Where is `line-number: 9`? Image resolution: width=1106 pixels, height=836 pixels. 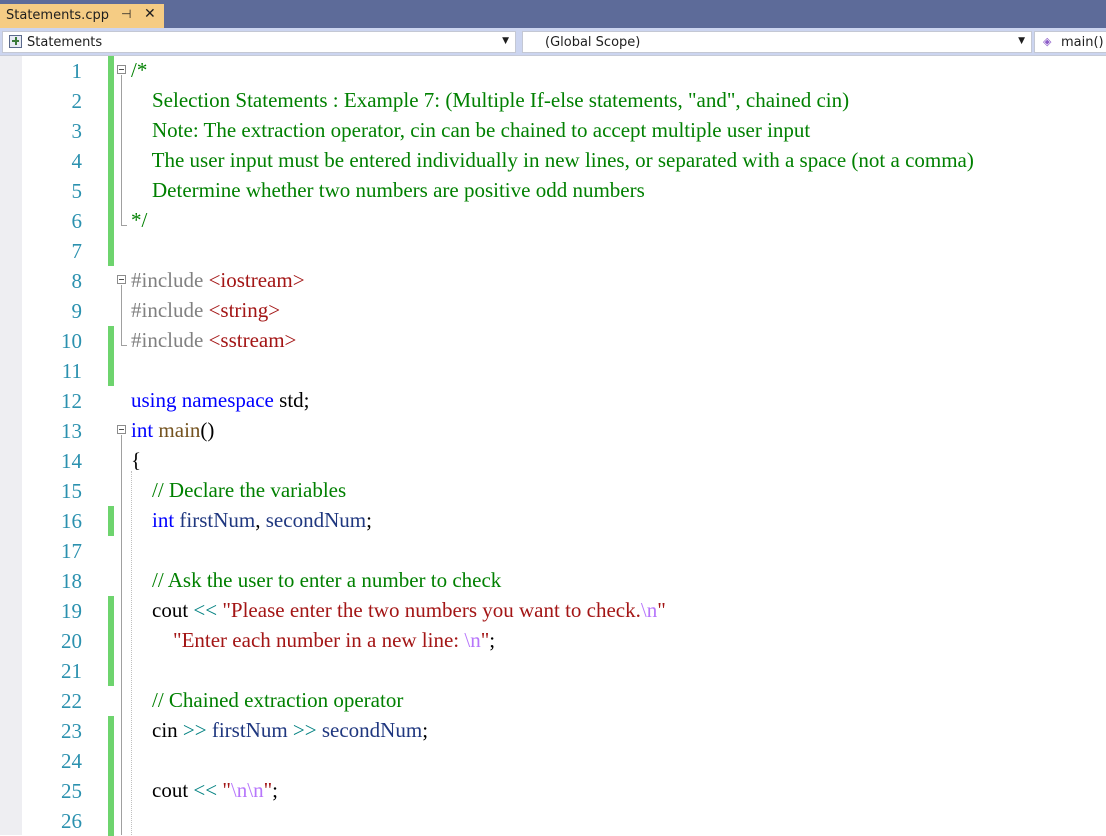 line-number: 9 is located at coordinates (77, 311).